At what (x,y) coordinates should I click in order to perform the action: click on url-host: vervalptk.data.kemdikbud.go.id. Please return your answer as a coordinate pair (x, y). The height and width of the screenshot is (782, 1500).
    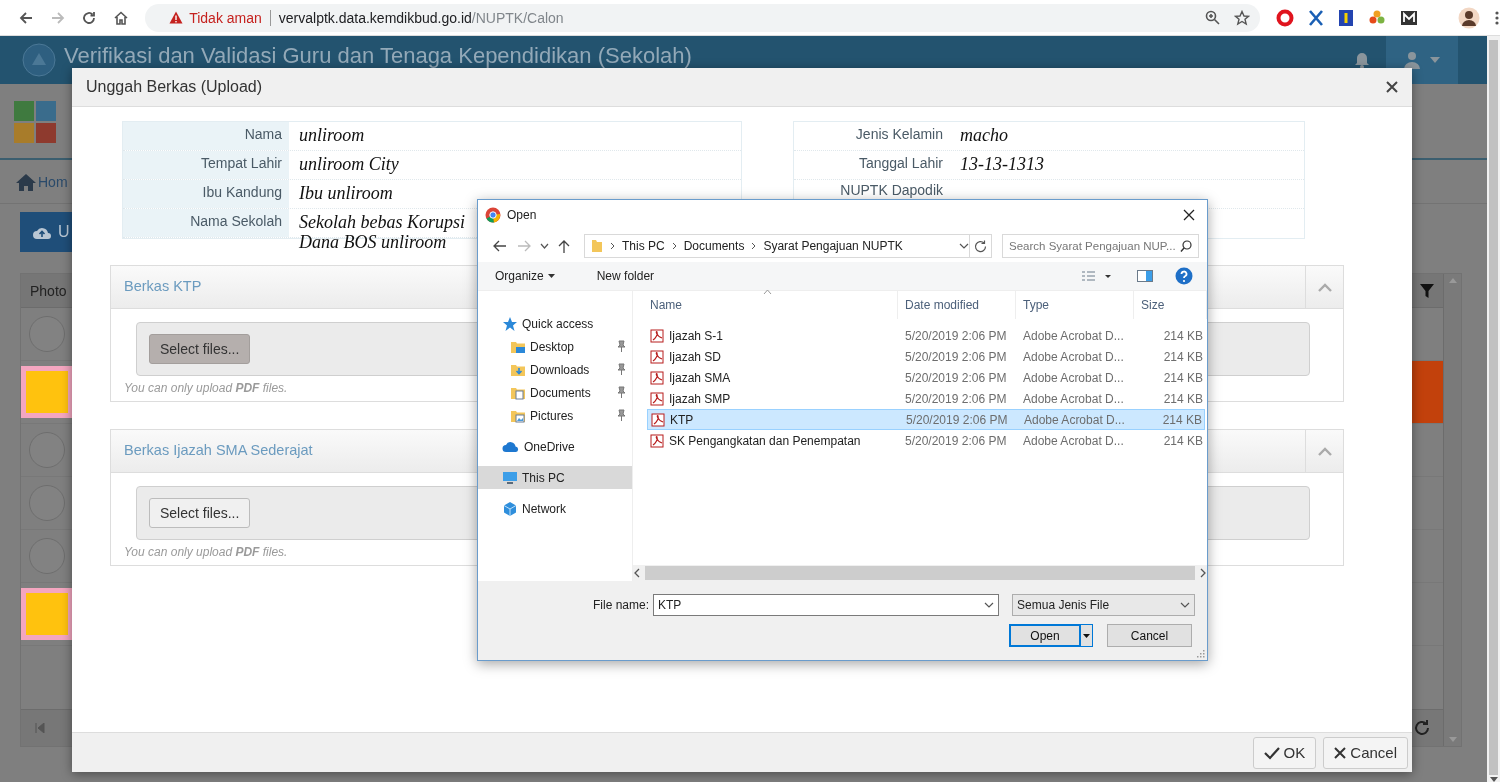
    Looking at the image, I should click on (375, 17).